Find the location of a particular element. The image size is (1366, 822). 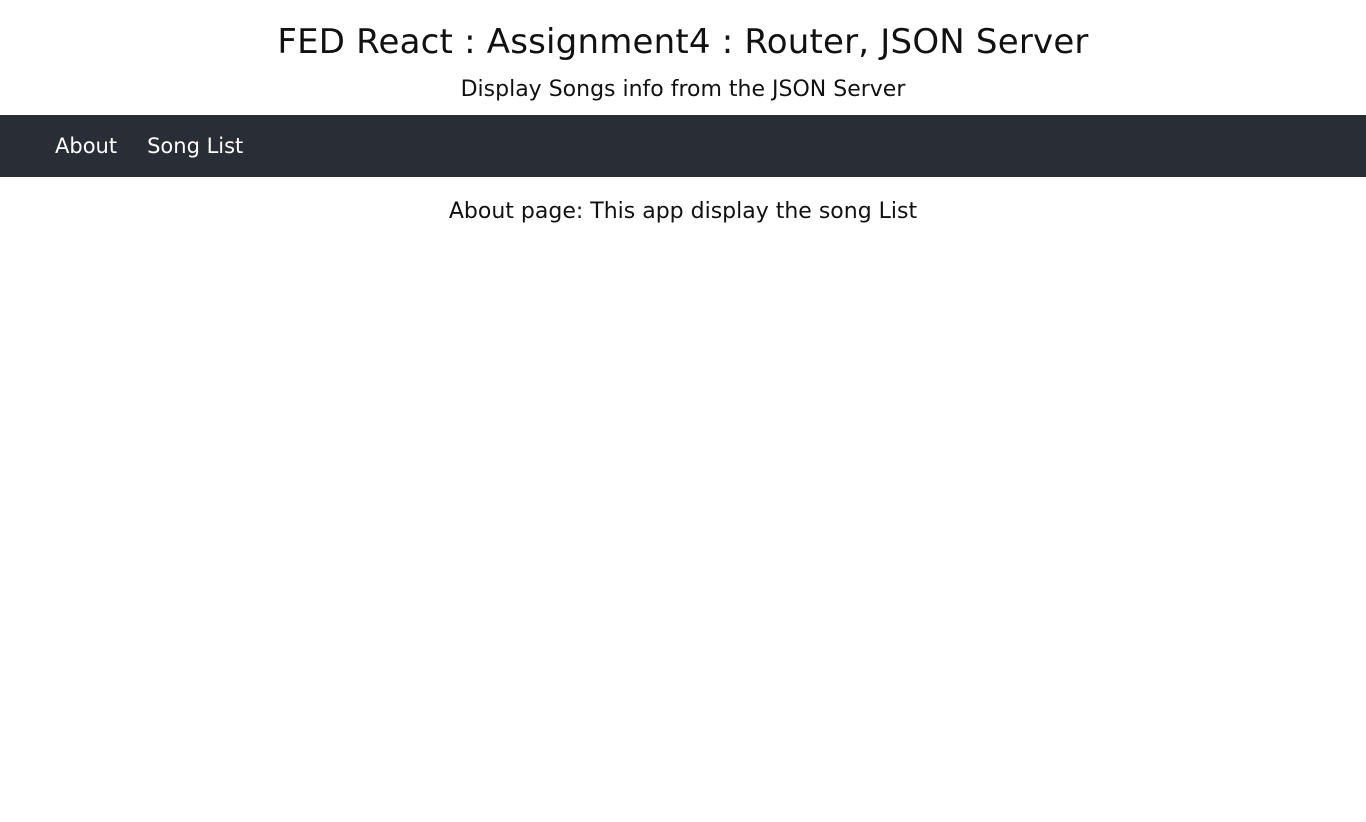

main-navbar: About Song List is located at coordinates (683, 146).